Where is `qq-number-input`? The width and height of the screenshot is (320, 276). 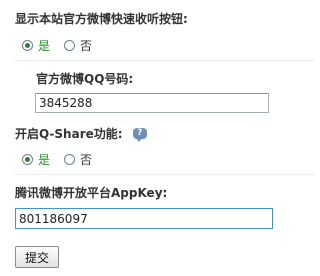 qq-number-input is located at coordinates (152, 103).